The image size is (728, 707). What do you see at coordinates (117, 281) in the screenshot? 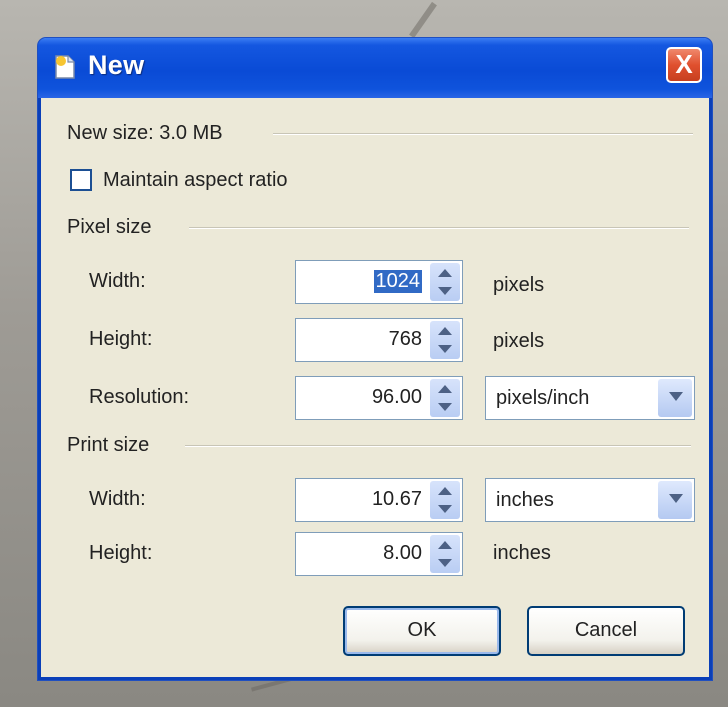
I see `pixel-width-label: Width:` at bounding box center [117, 281].